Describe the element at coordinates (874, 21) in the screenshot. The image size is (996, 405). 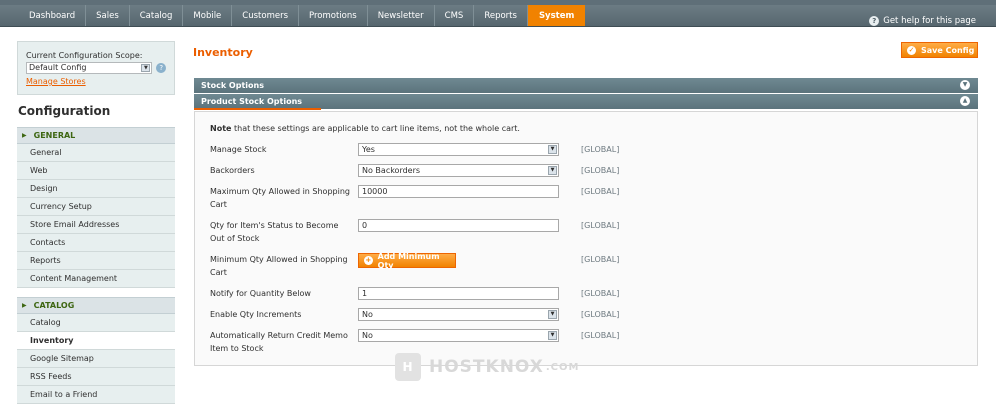
I see `help-icon: ?` at that location.